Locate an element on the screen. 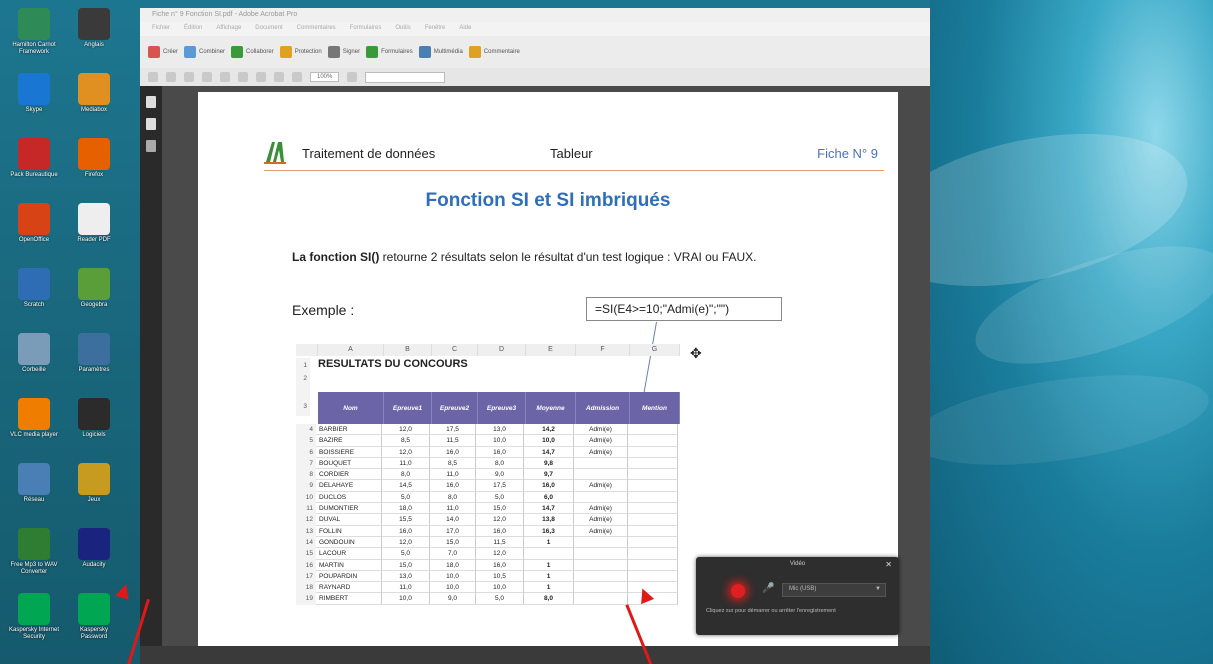  hand-icon is located at coordinates (261, 77).